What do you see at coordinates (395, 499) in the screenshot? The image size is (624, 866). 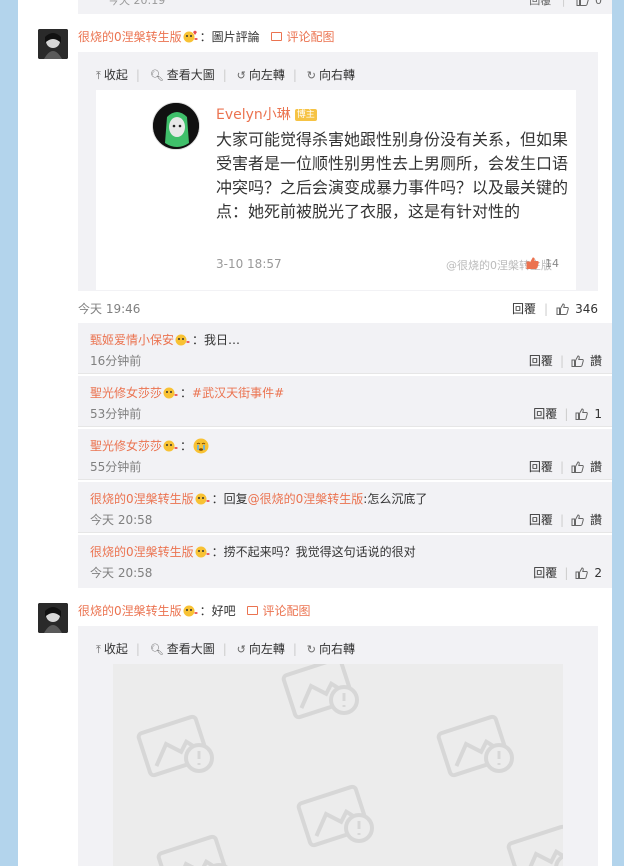 I see `reply-text-tail: :怎么沉底了` at bounding box center [395, 499].